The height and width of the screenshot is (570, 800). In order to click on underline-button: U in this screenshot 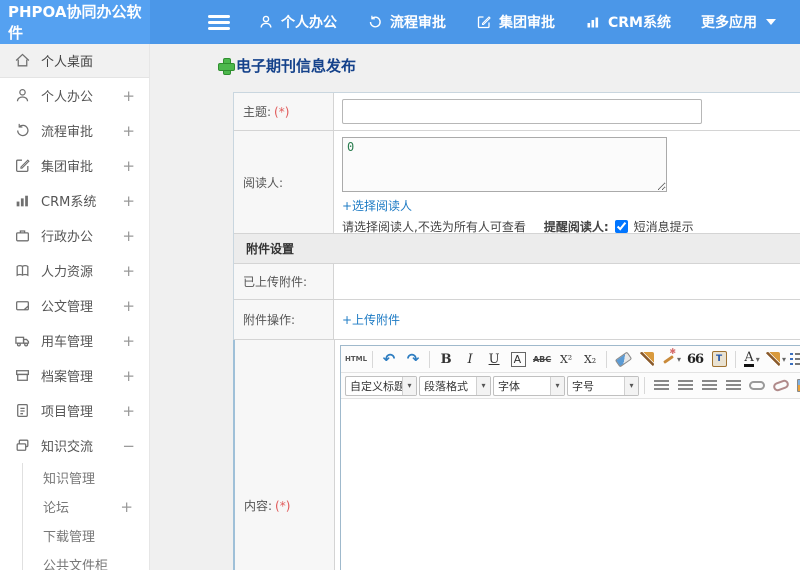, I will do `click(494, 359)`.